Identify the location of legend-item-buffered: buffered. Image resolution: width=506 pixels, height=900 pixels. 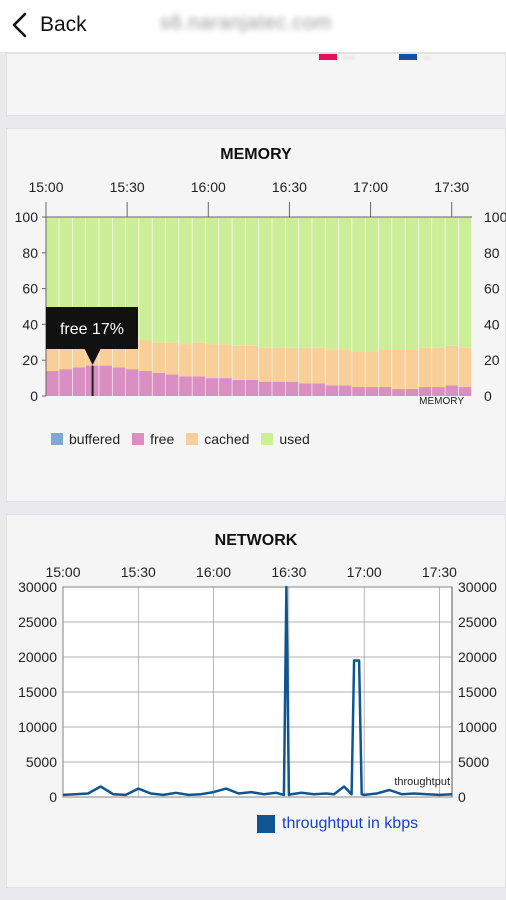
(85, 439).